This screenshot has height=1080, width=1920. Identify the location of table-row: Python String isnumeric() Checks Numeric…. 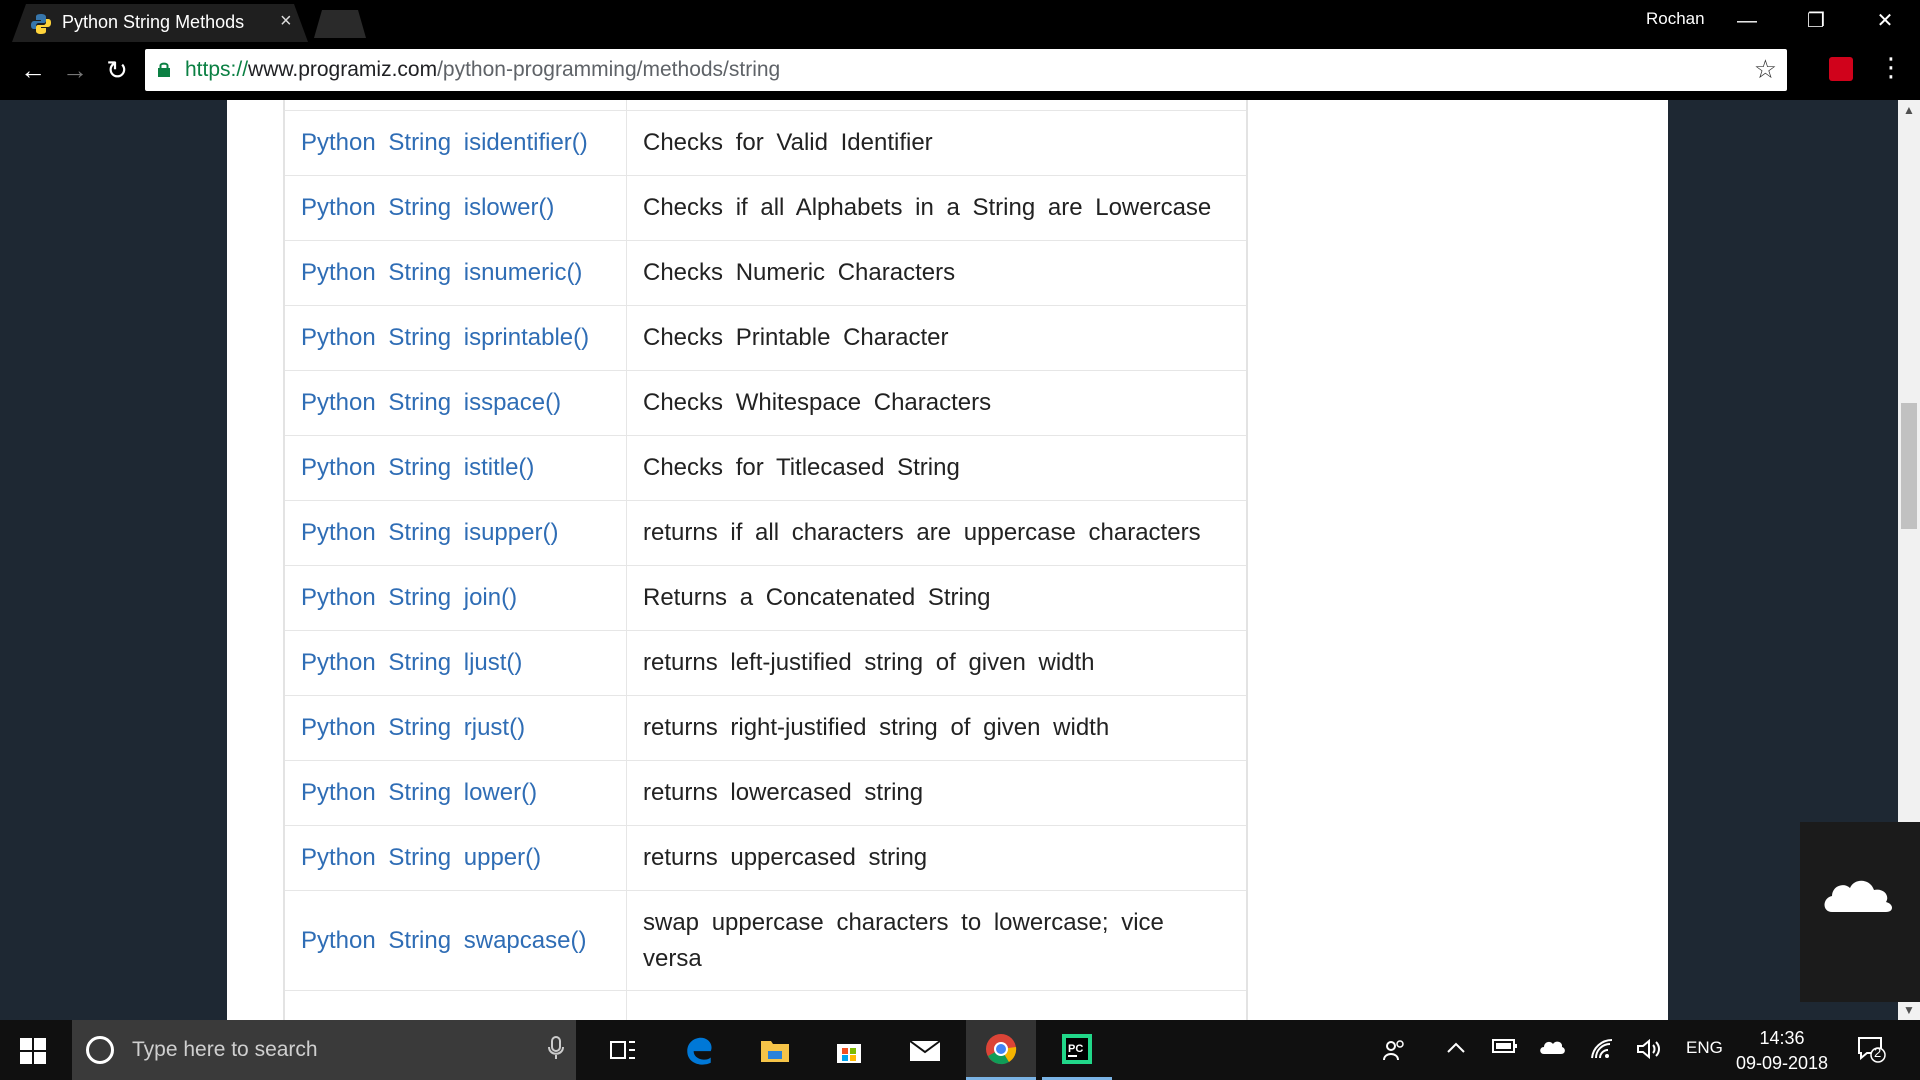
(765, 273).